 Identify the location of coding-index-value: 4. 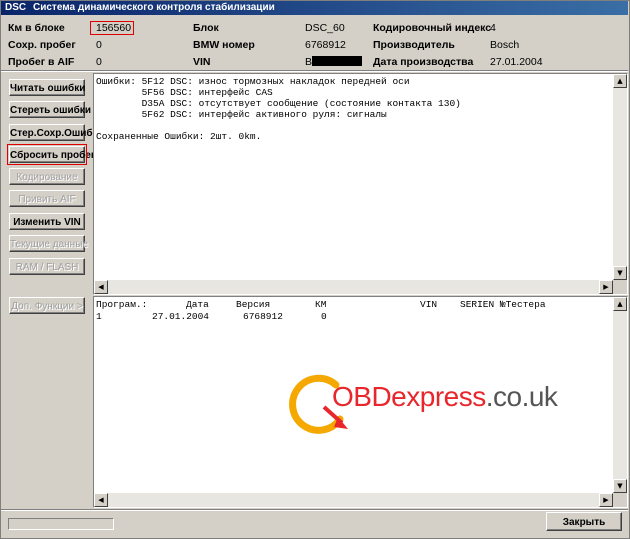
(493, 28).